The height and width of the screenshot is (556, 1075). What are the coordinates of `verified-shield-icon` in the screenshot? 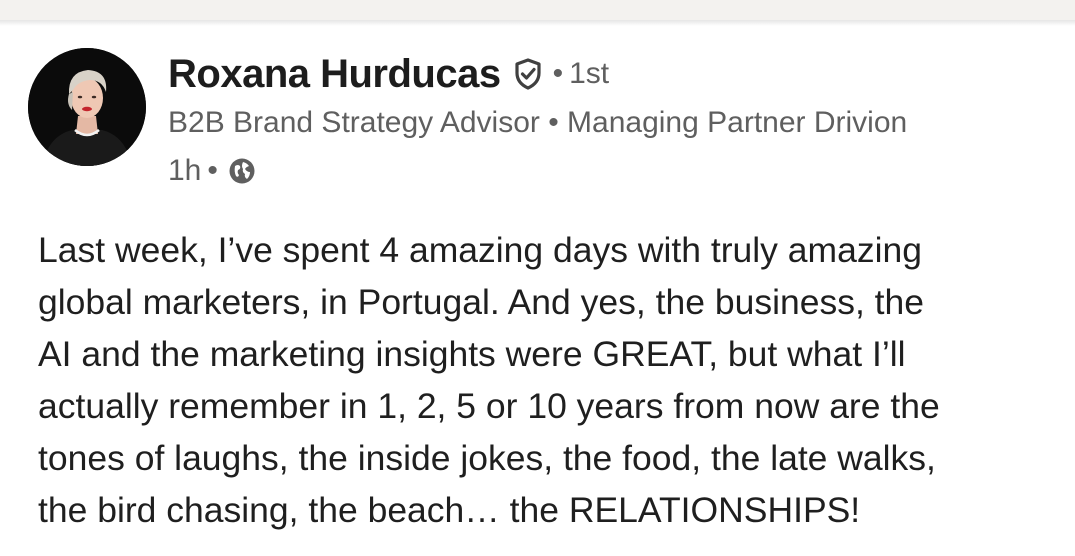 It's located at (528, 74).